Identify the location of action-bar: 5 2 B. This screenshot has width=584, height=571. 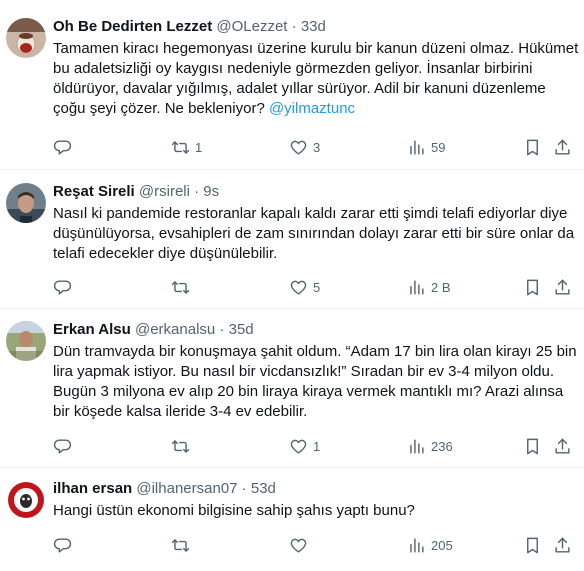
(318, 287).